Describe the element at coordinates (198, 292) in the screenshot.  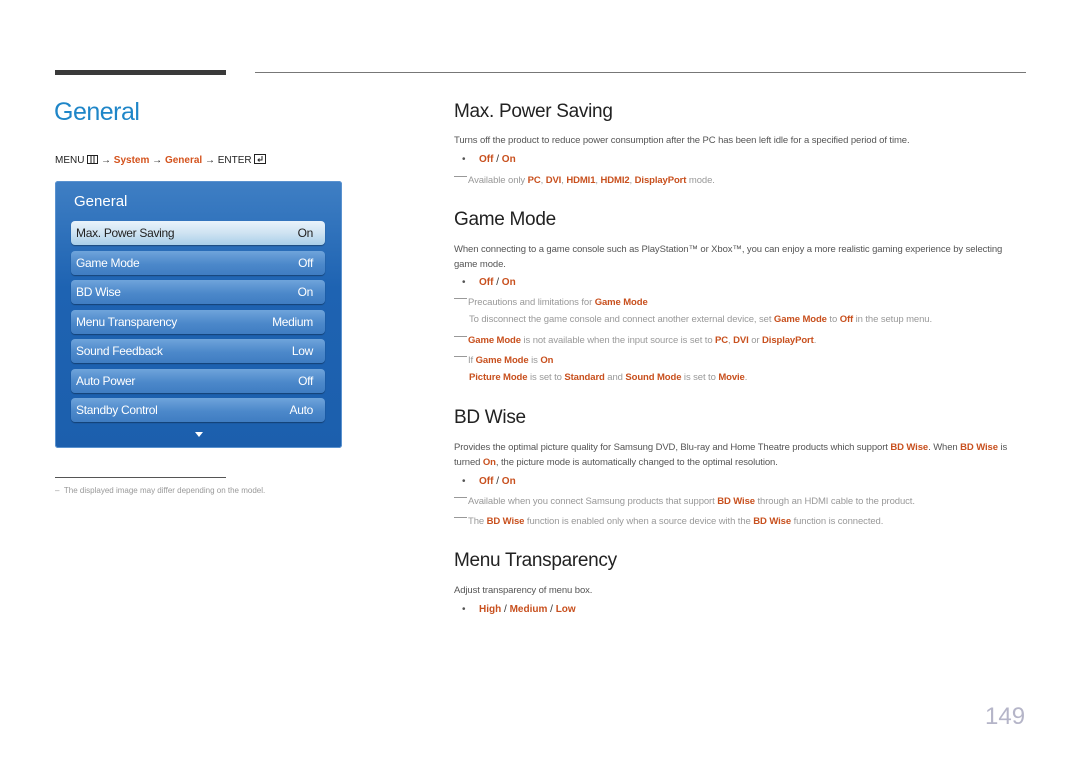
I see `osd-item-bd-wise: BD Wise On` at that location.